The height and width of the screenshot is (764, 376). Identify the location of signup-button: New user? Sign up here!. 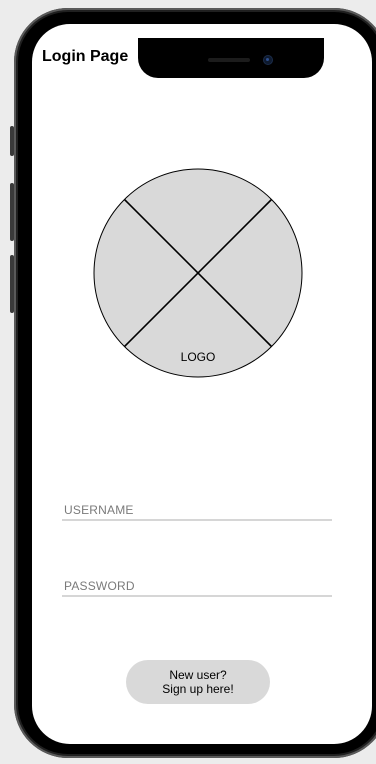
(198, 682).